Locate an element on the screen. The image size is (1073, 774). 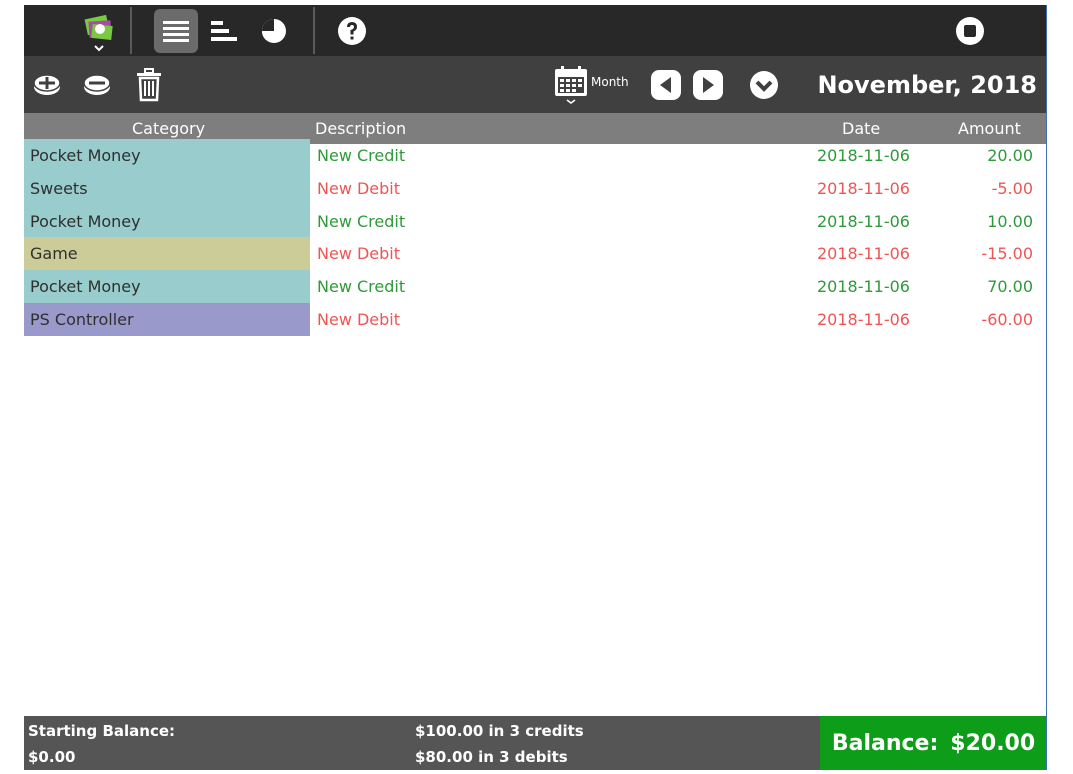
add-credit-button is located at coordinates (47, 85).